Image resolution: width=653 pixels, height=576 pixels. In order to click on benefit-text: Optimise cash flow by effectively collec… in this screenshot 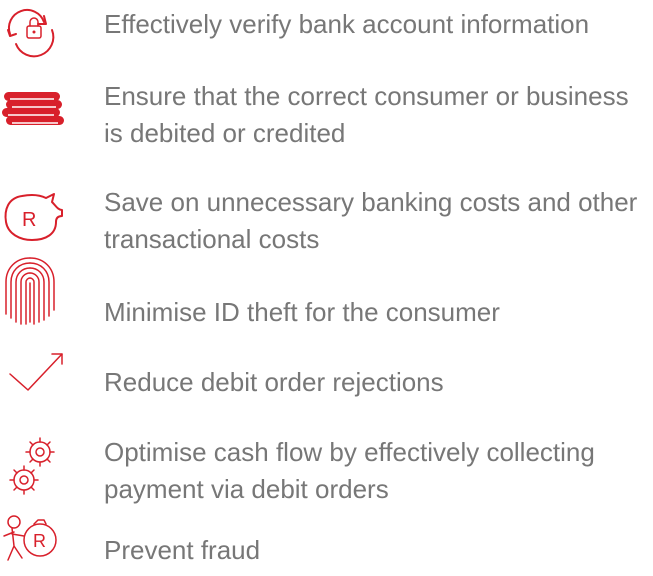, I will do `click(349, 470)`.